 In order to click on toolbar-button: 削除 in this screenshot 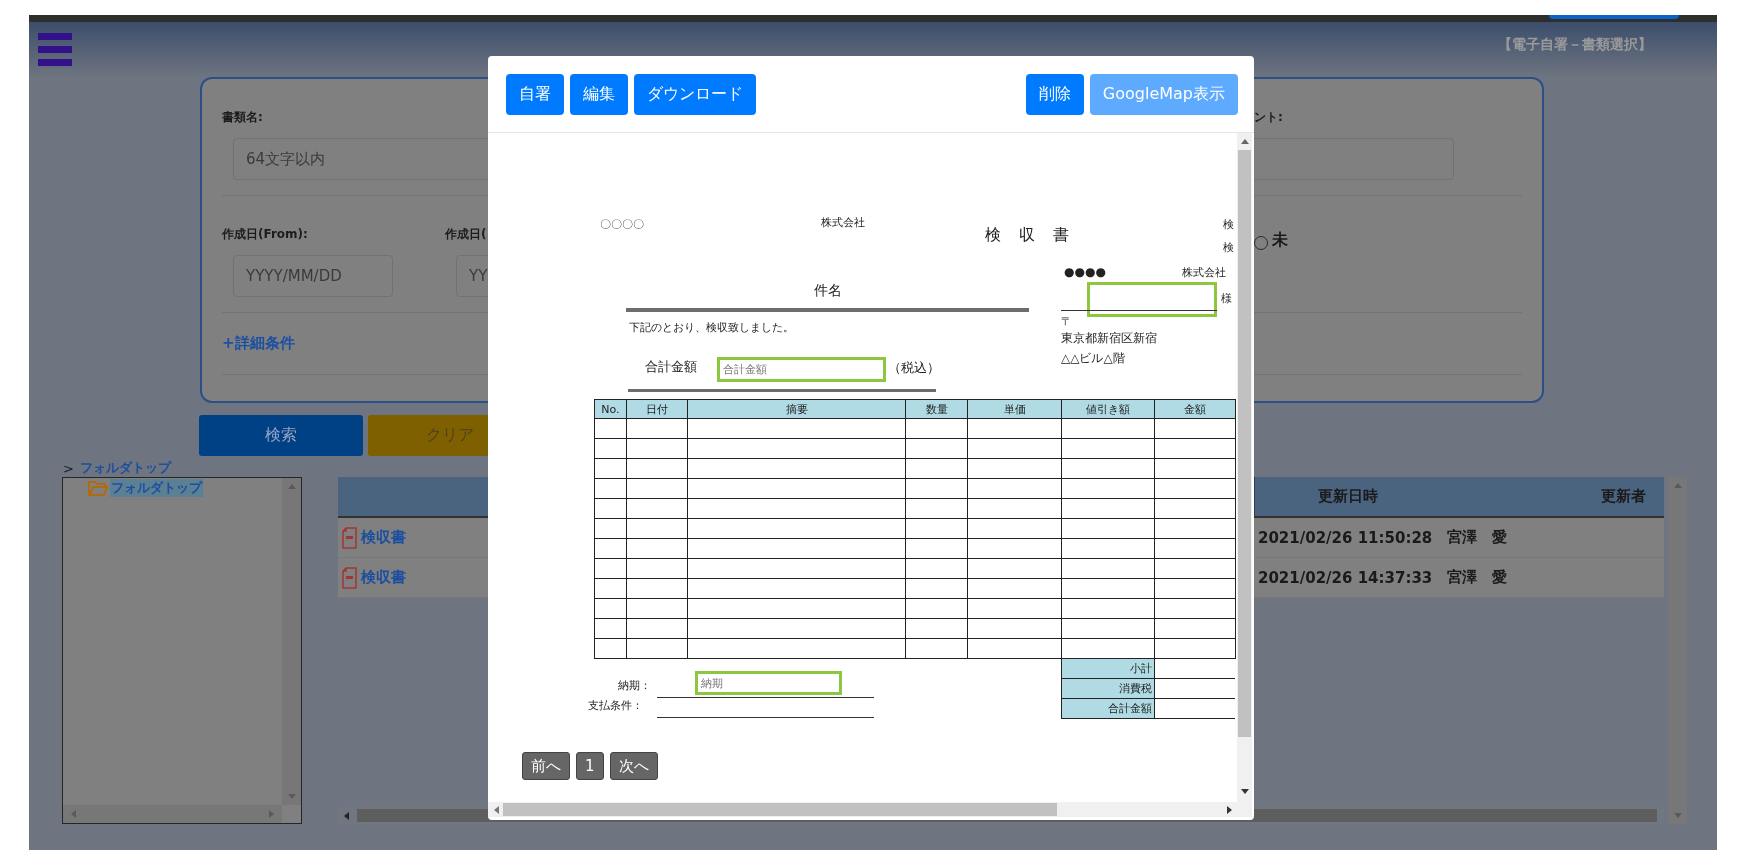, I will do `click(1054, 94)`.